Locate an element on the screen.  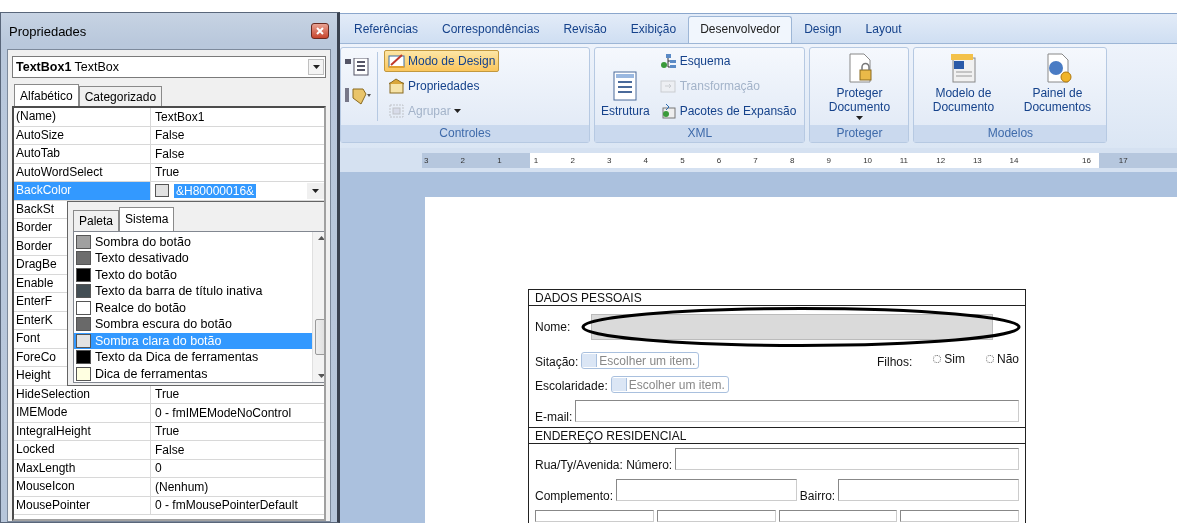
expansion-pack-icon is located at coordinates (668, 111).